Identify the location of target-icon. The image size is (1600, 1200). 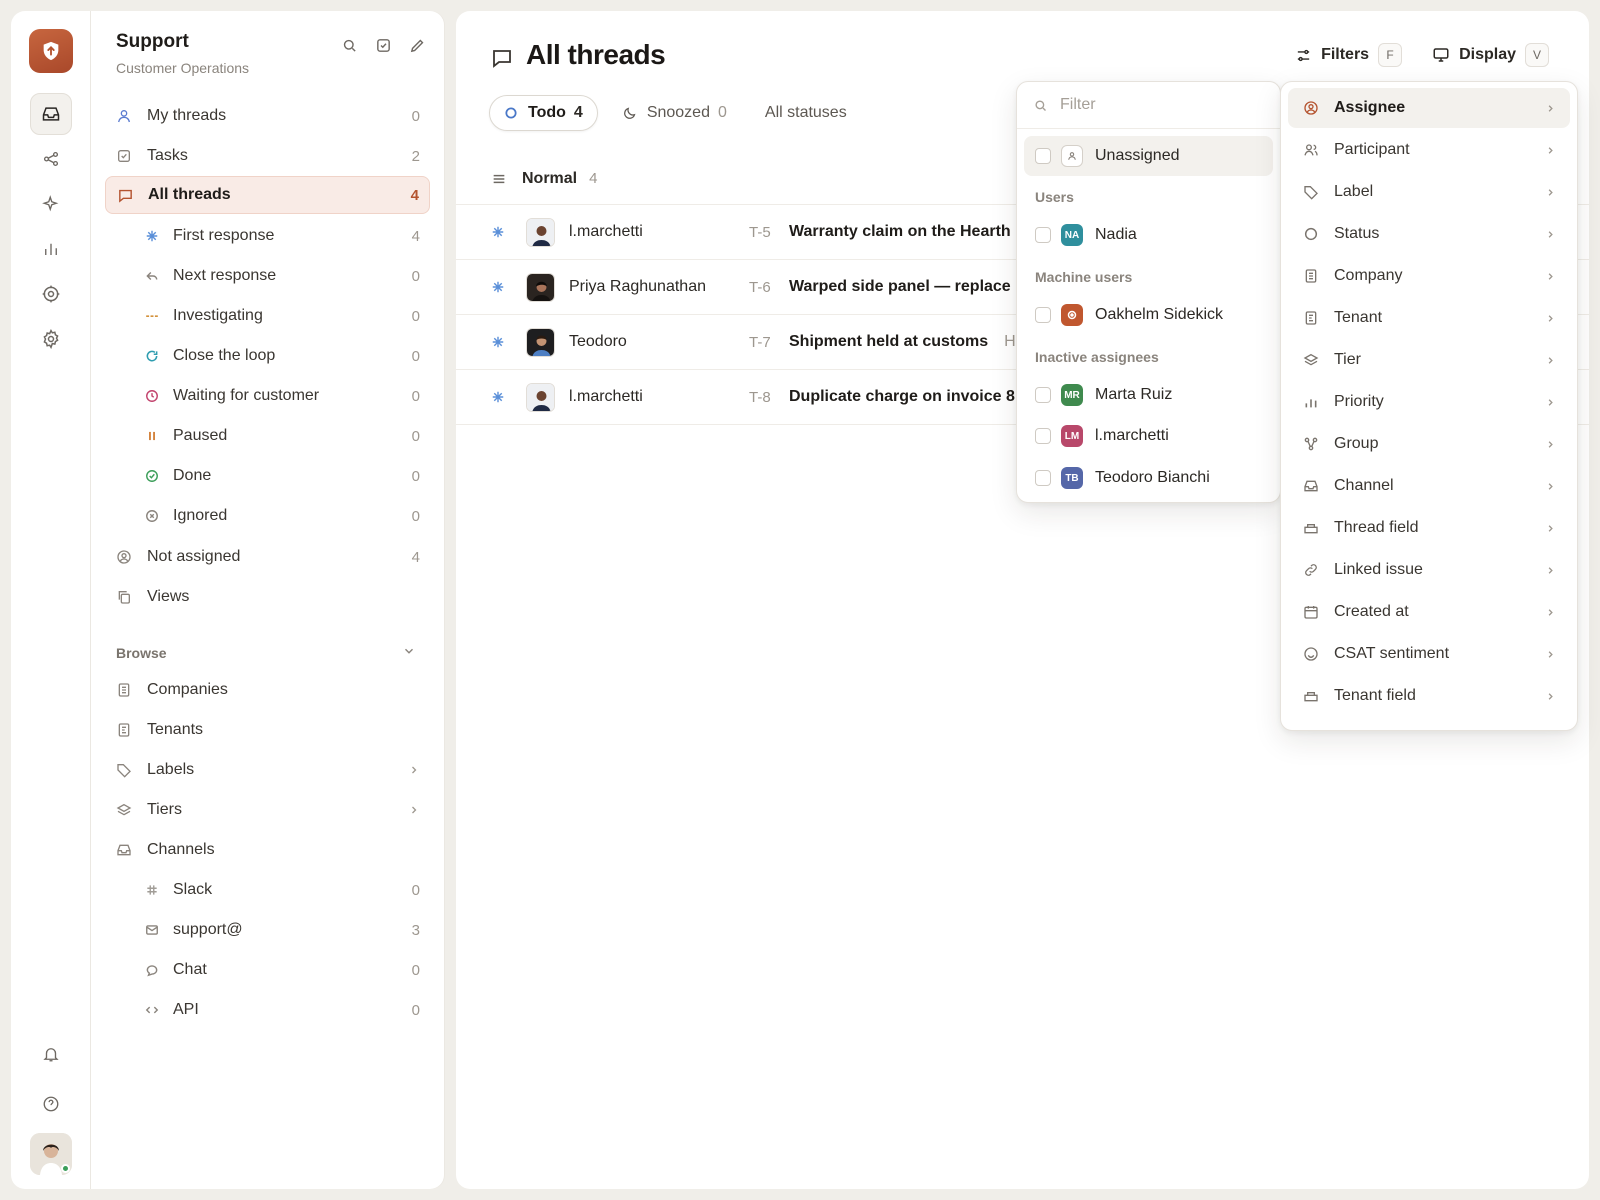
(51, 294).